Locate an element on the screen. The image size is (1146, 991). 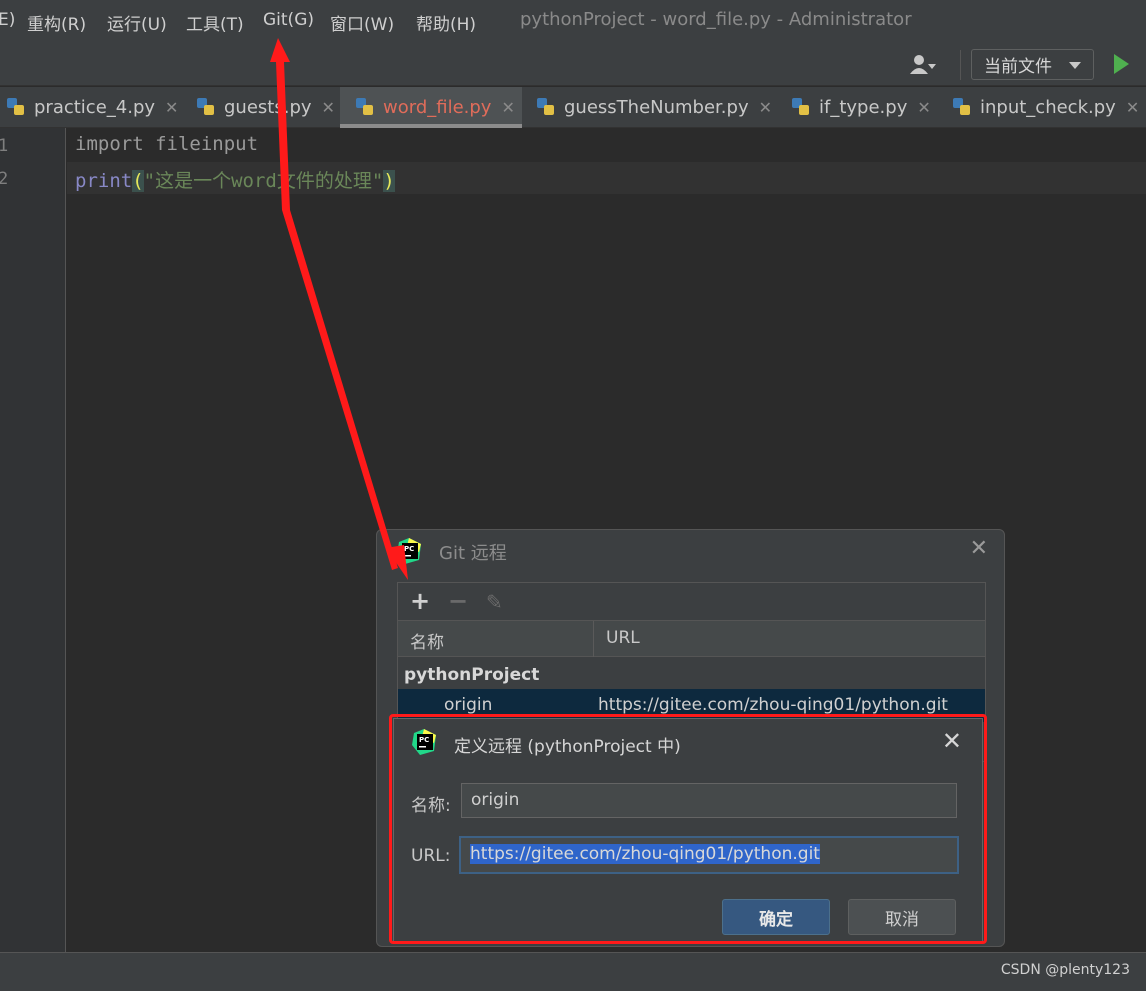
column-divider is located at coordinates (593, 639).